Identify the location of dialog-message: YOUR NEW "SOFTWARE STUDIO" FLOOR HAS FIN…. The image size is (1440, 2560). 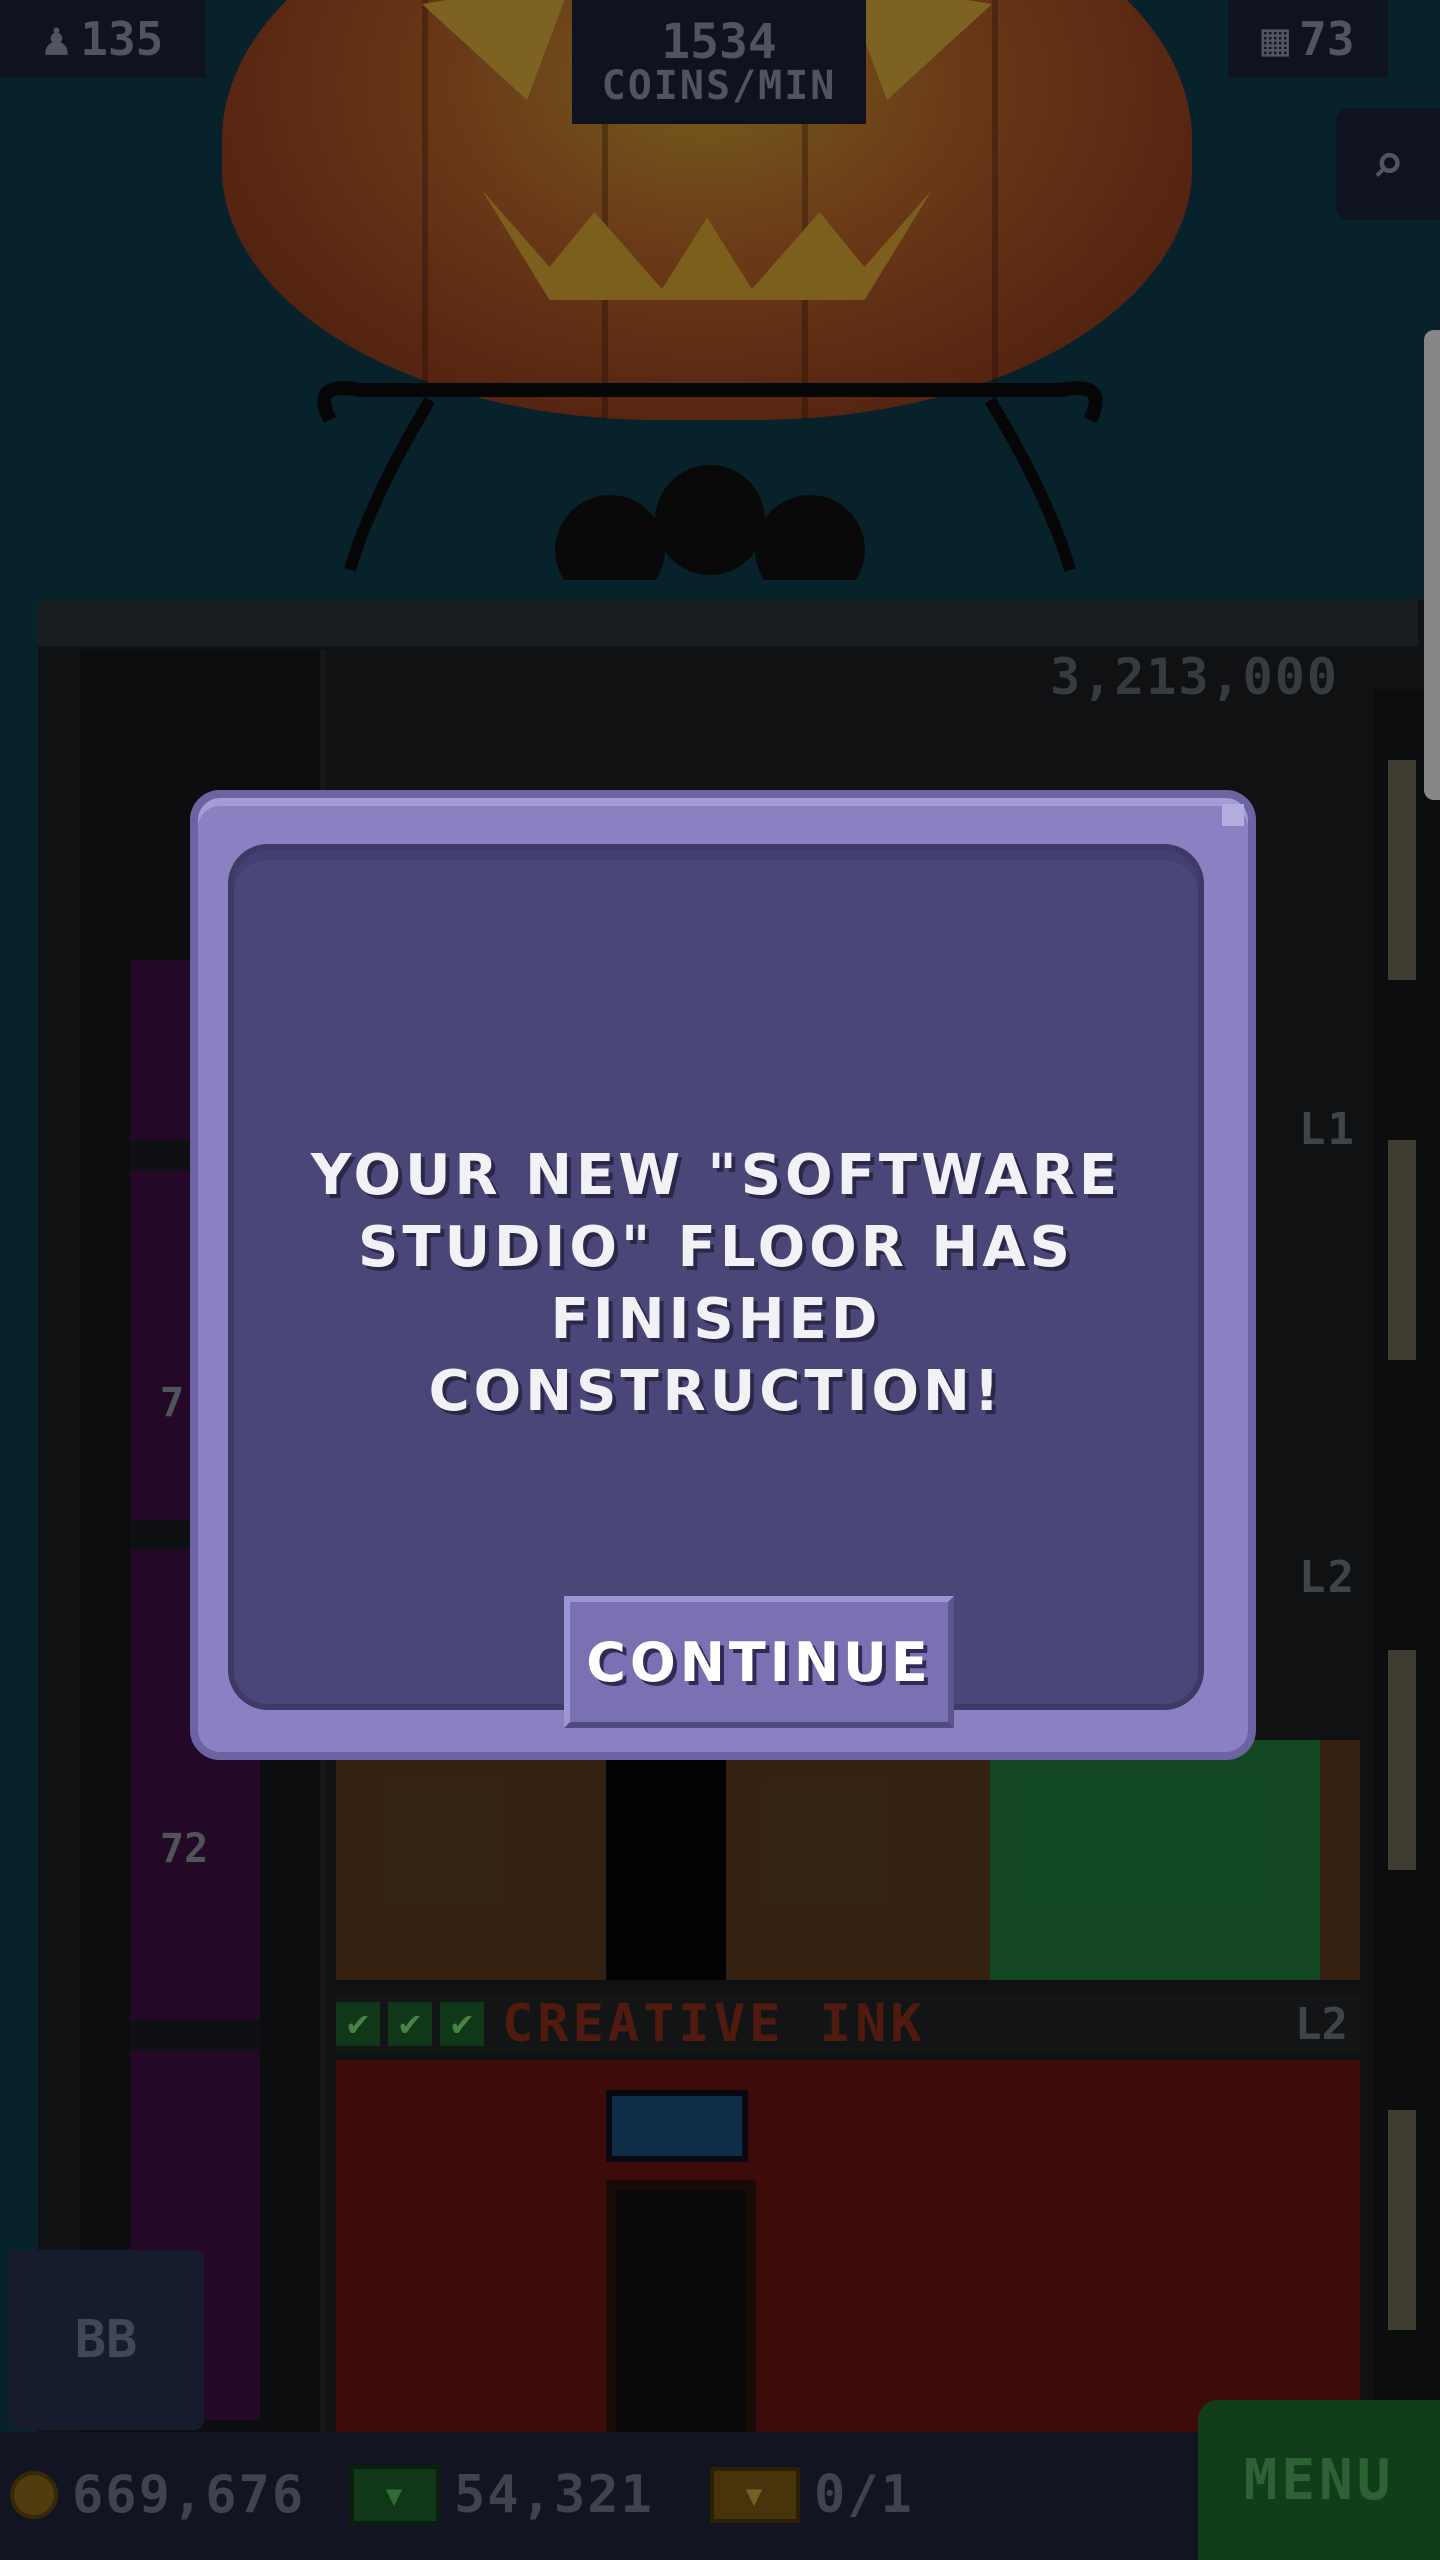
(716, 1283).